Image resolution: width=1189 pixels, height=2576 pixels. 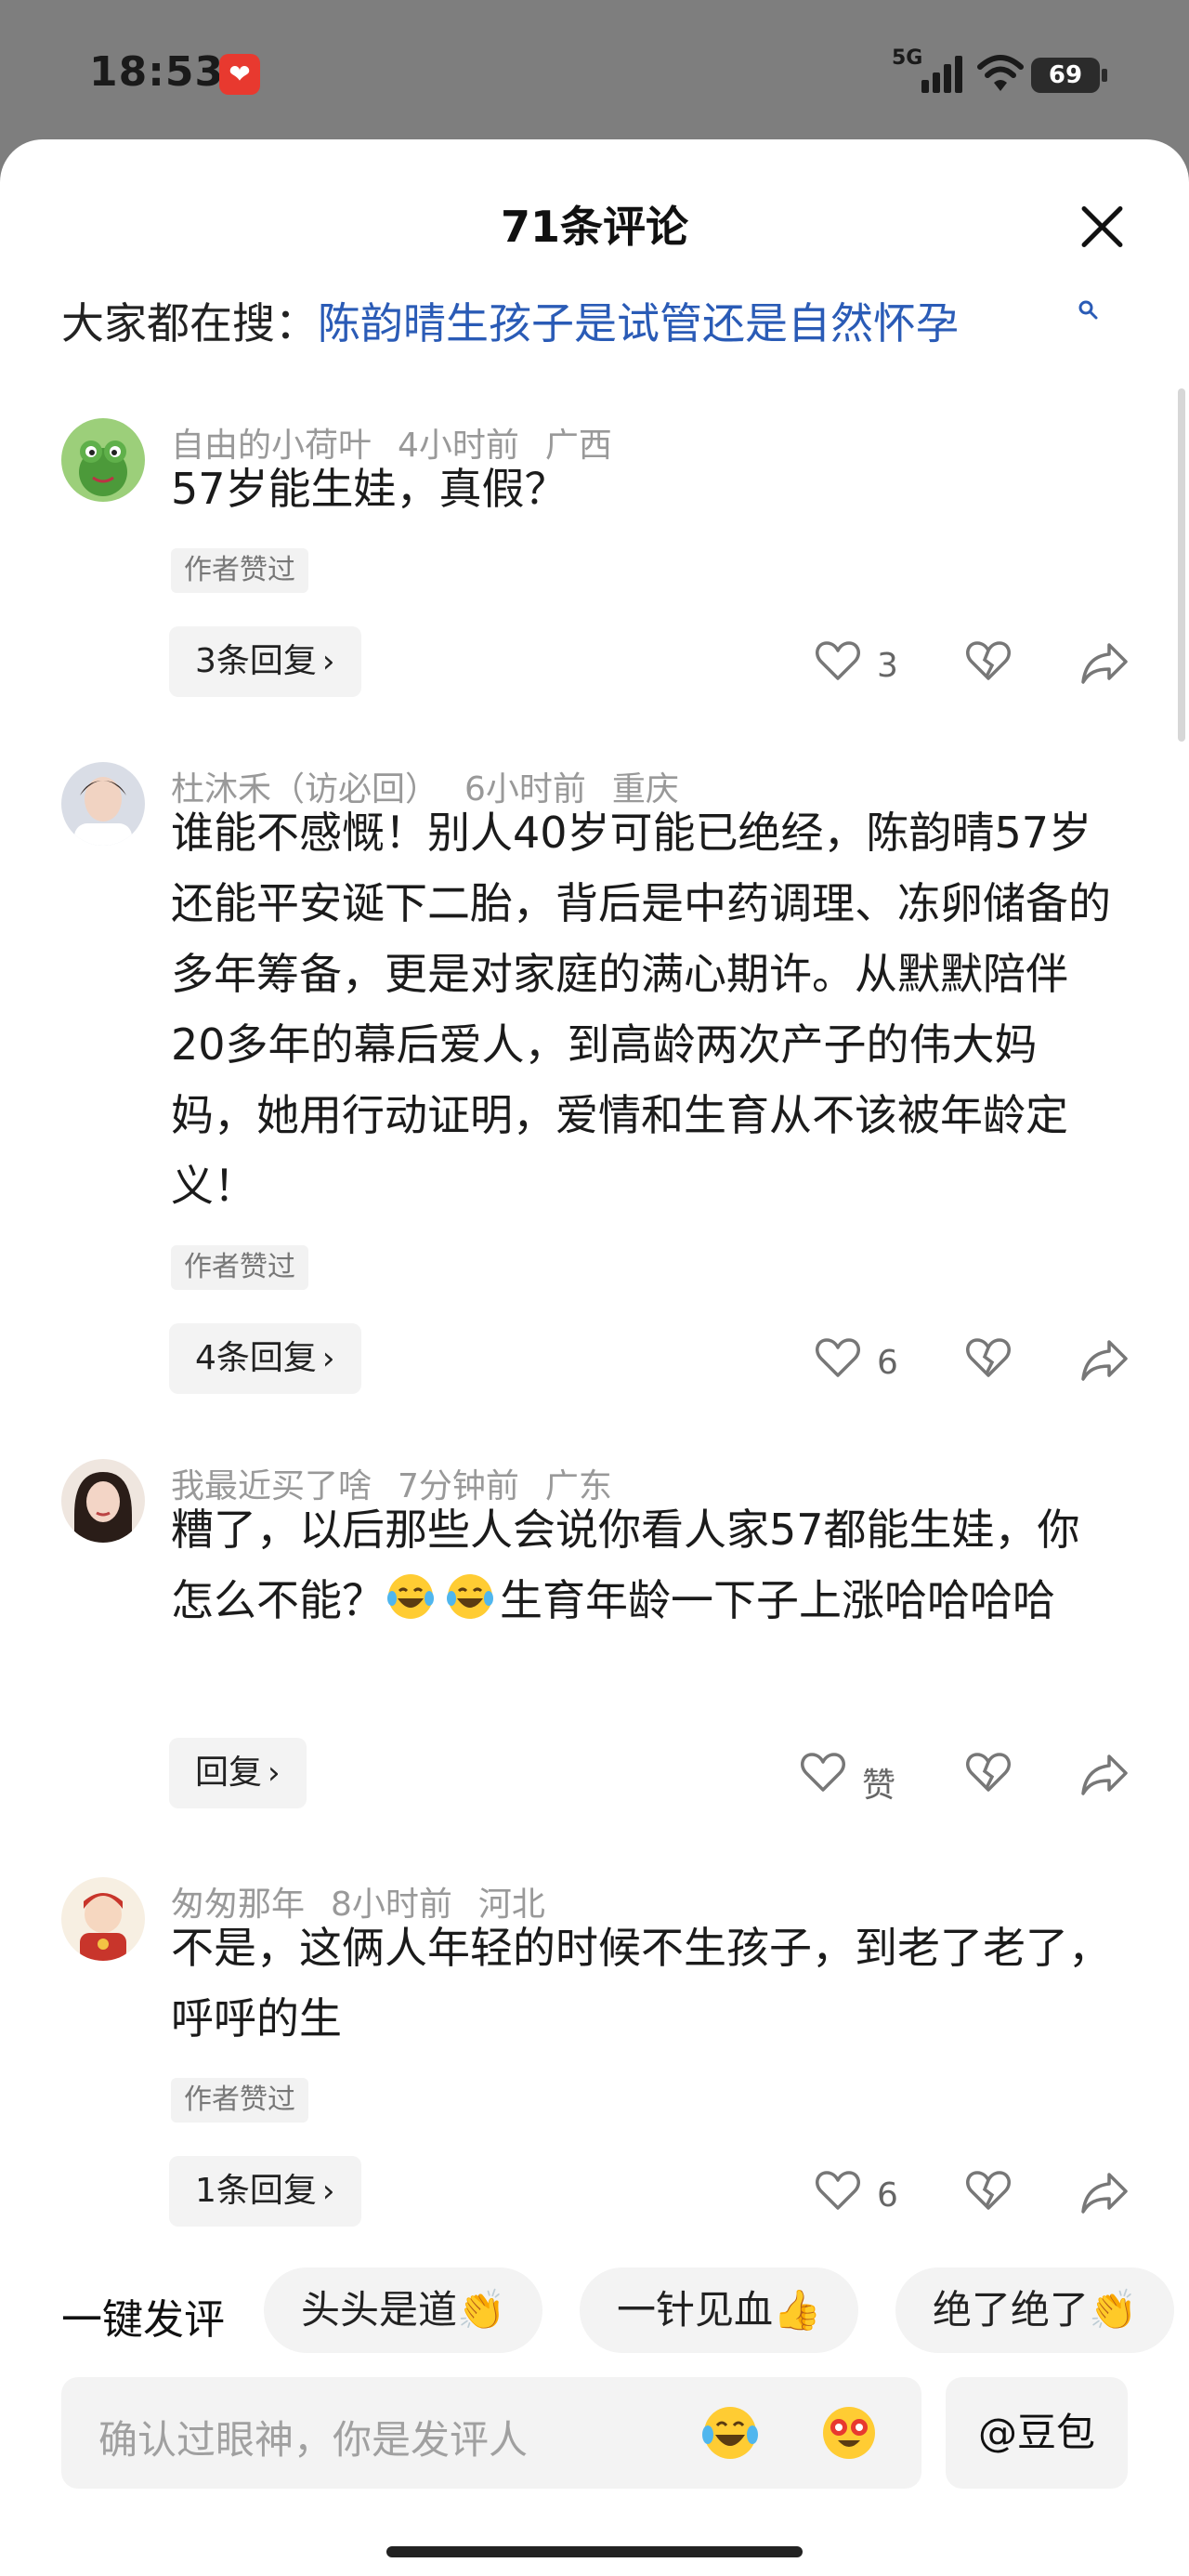 What do you see at coordinates (157, 72) in the screenshot?
I see `status-time: 18:53` at bounding box center [157, 72].